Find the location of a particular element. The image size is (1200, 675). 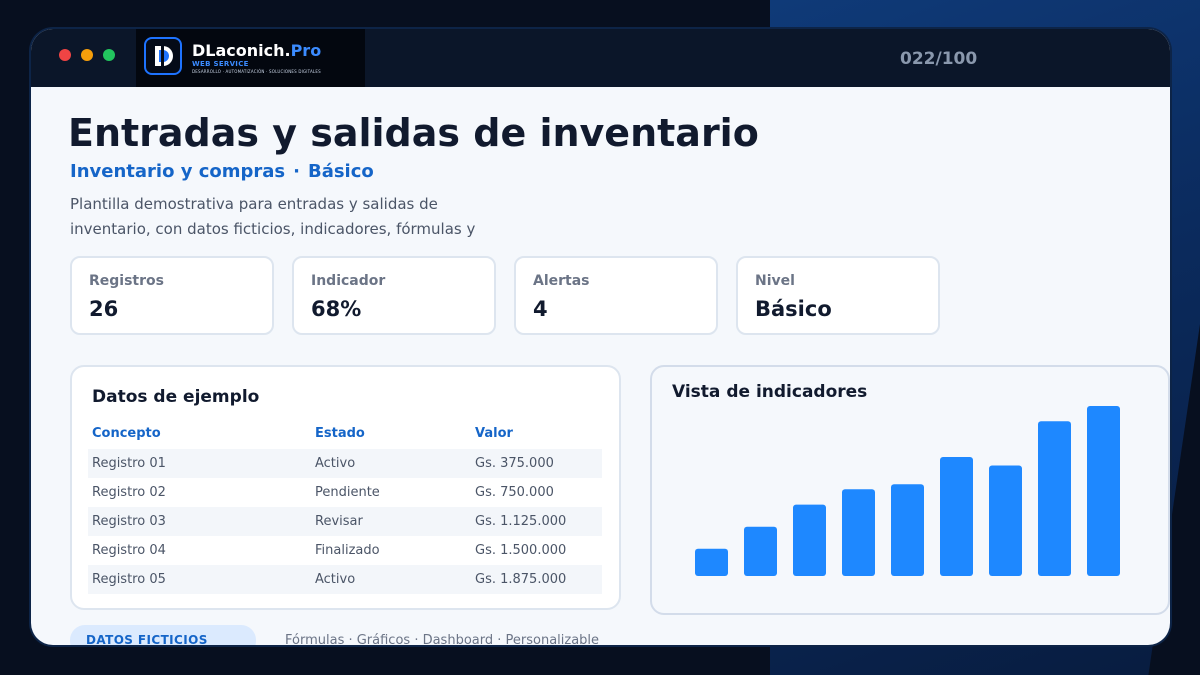

cell-estado: Finalizado is located at coordinates (347, 550).